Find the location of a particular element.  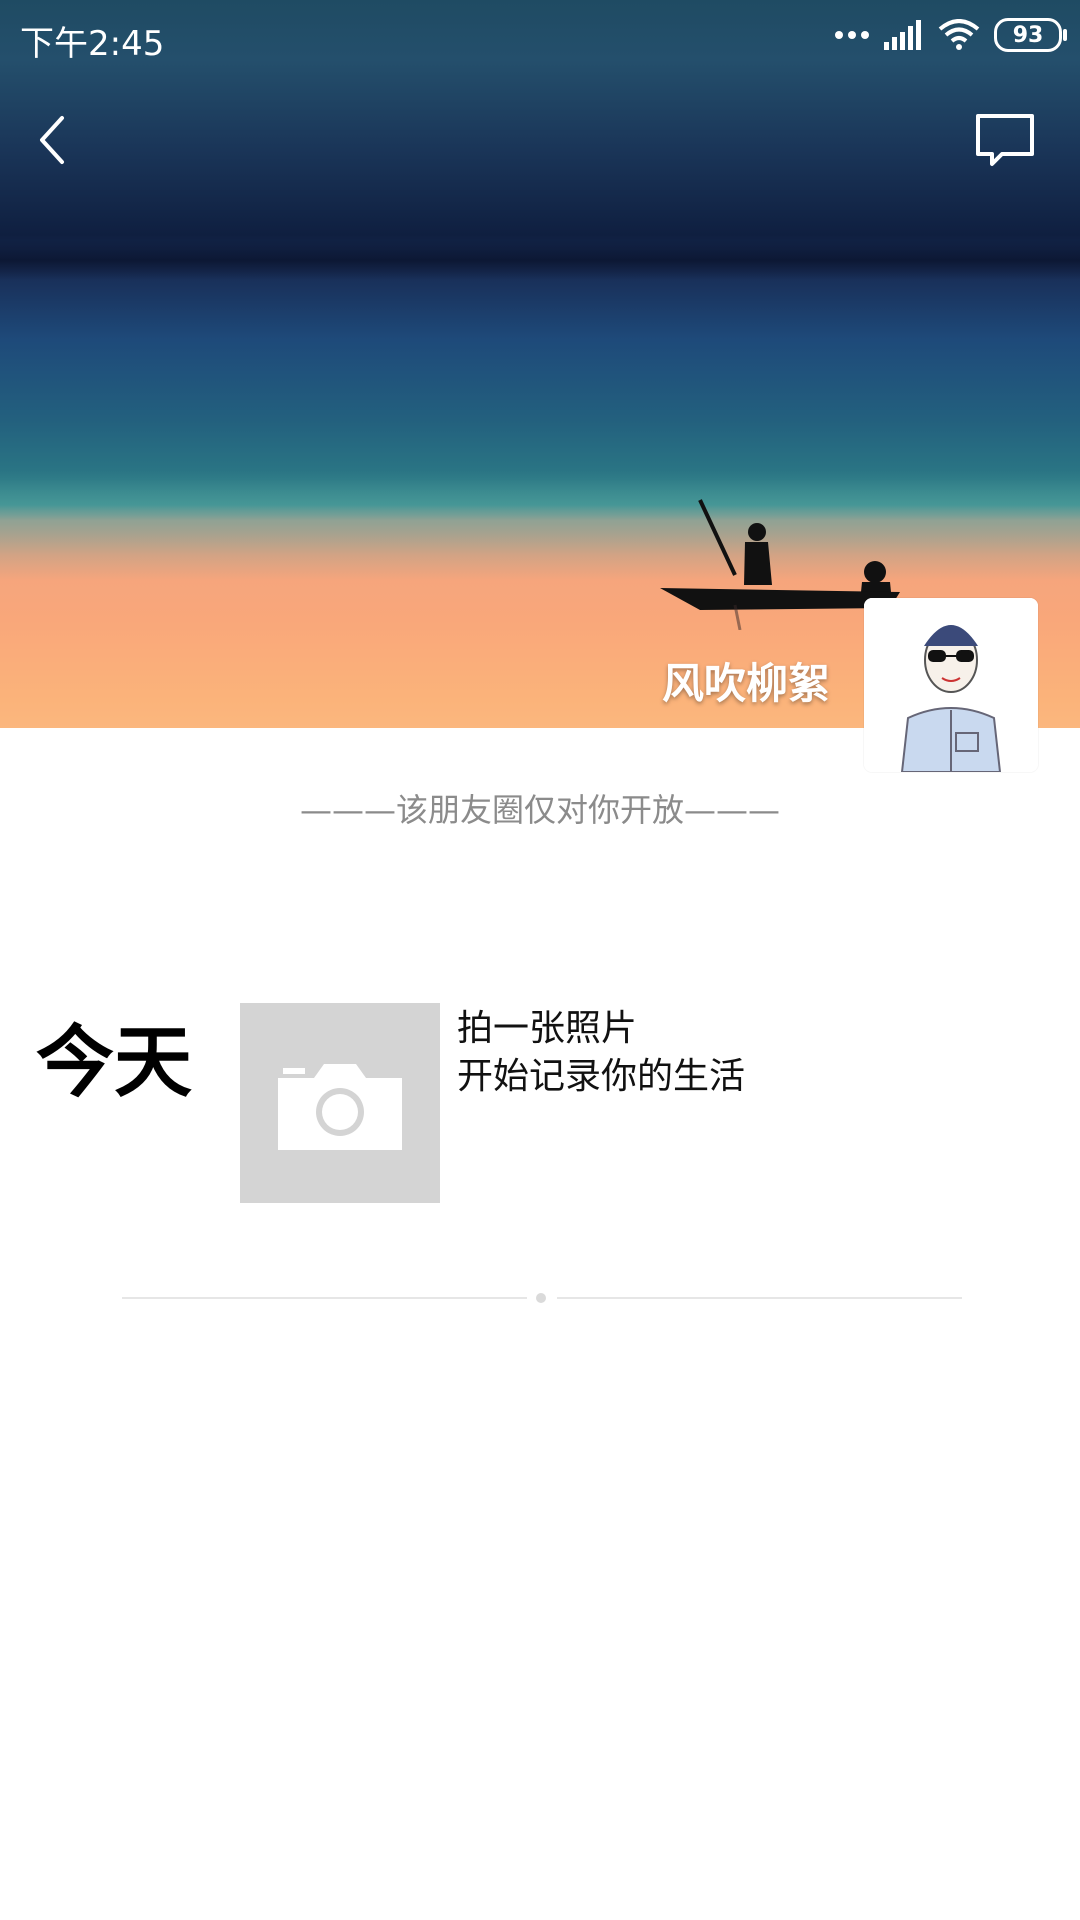

profile-username: 风吹柳絮 is located at coordinates (746, 680).